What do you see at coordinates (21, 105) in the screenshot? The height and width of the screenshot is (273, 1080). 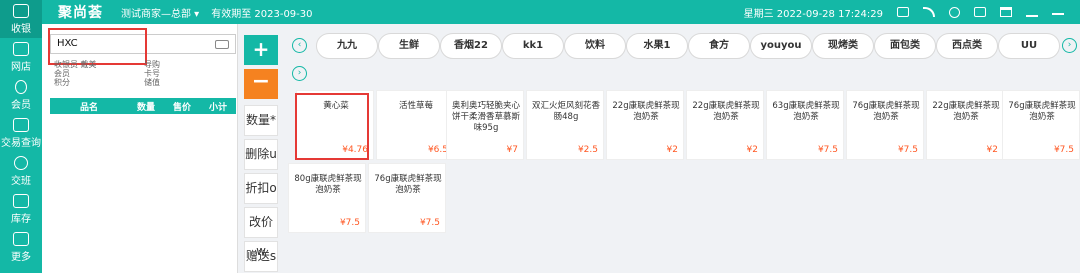 I see `sidebar-item-label: 会员` at bounding box center [21, 105].